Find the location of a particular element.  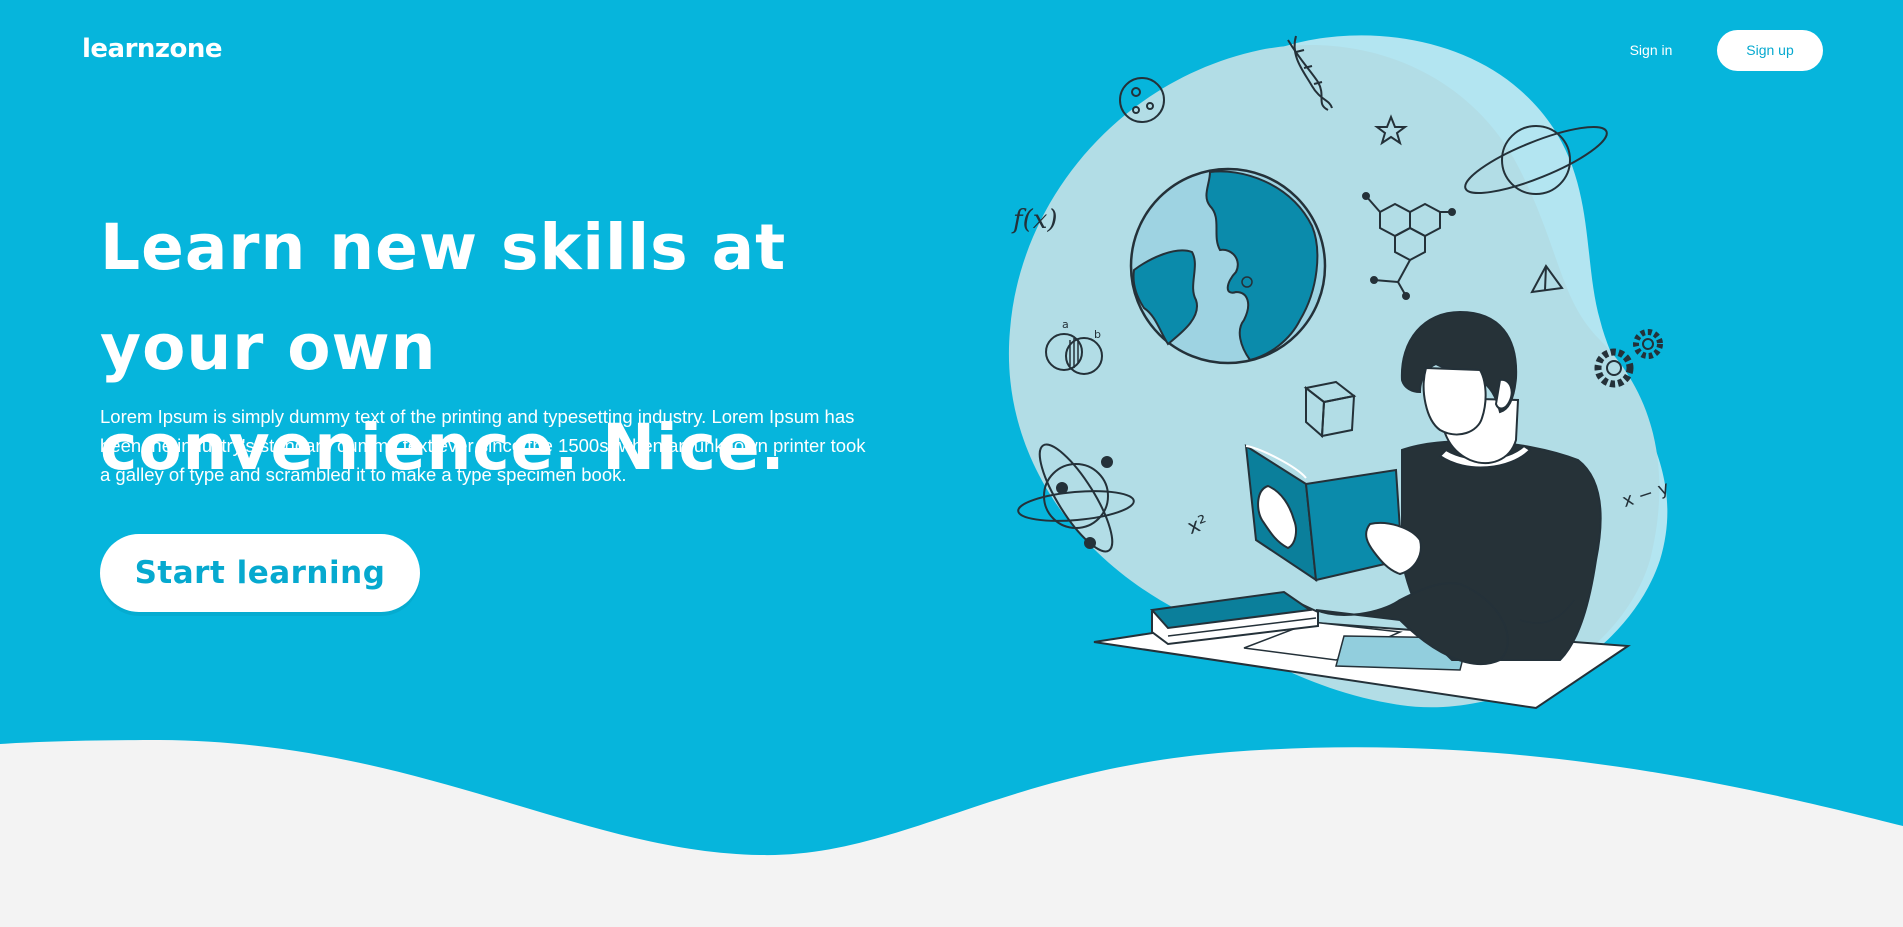

svg-text: a is located at coordinates (1065, 324).